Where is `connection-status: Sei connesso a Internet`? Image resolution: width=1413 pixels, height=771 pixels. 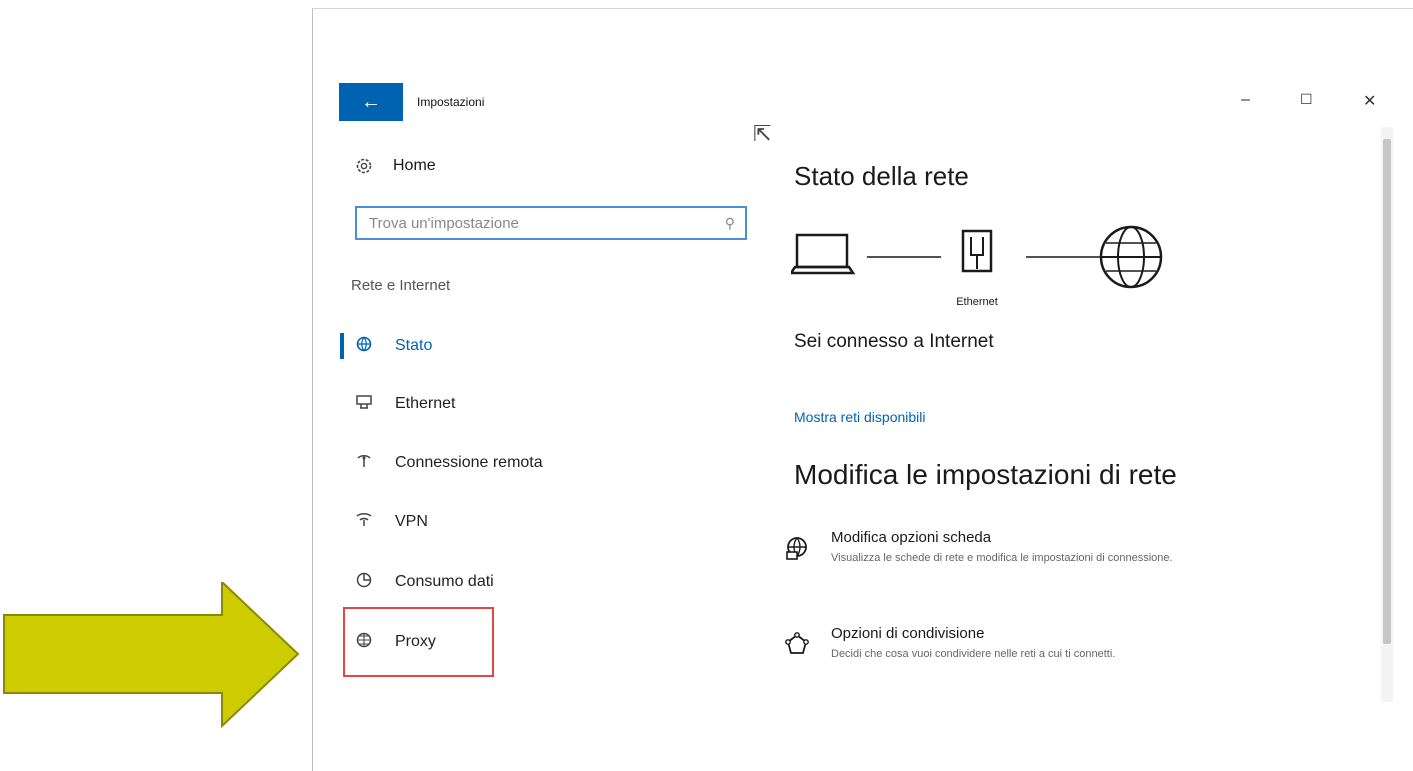 connection-status: Sei connesso a Internet is located at coordinates (894, 341).